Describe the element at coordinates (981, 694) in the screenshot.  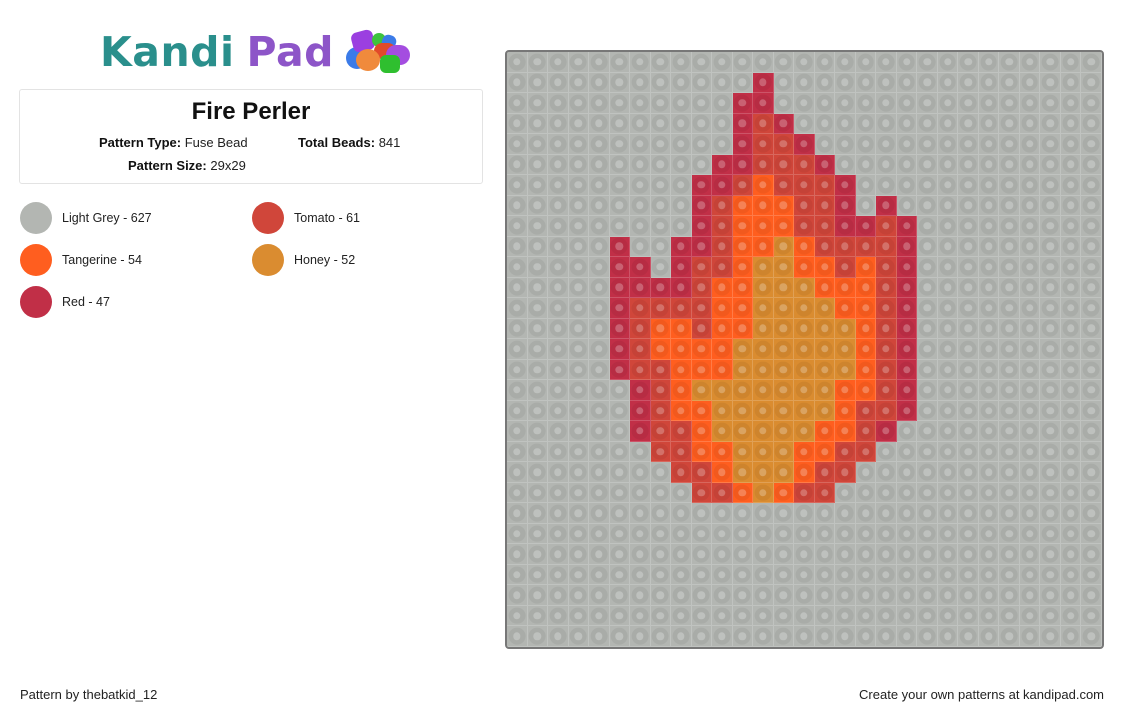
I see `kandipad-promo-link: Create your own patterns at kandipad.com` at that location.